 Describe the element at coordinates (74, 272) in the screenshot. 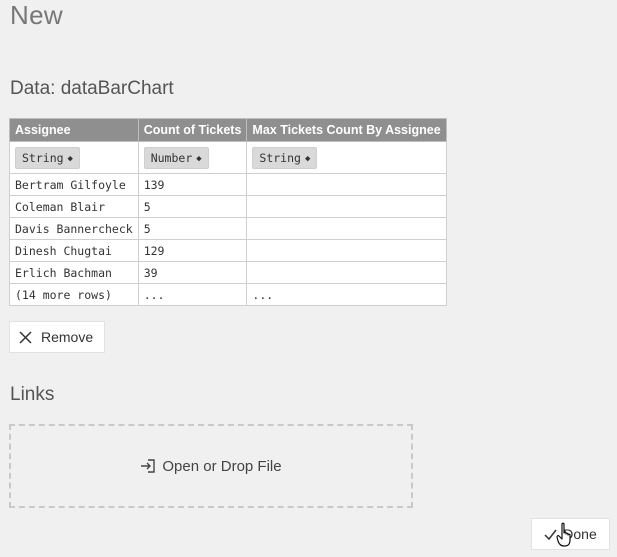

I see `table-cell: Erlich Bachman` at that location.